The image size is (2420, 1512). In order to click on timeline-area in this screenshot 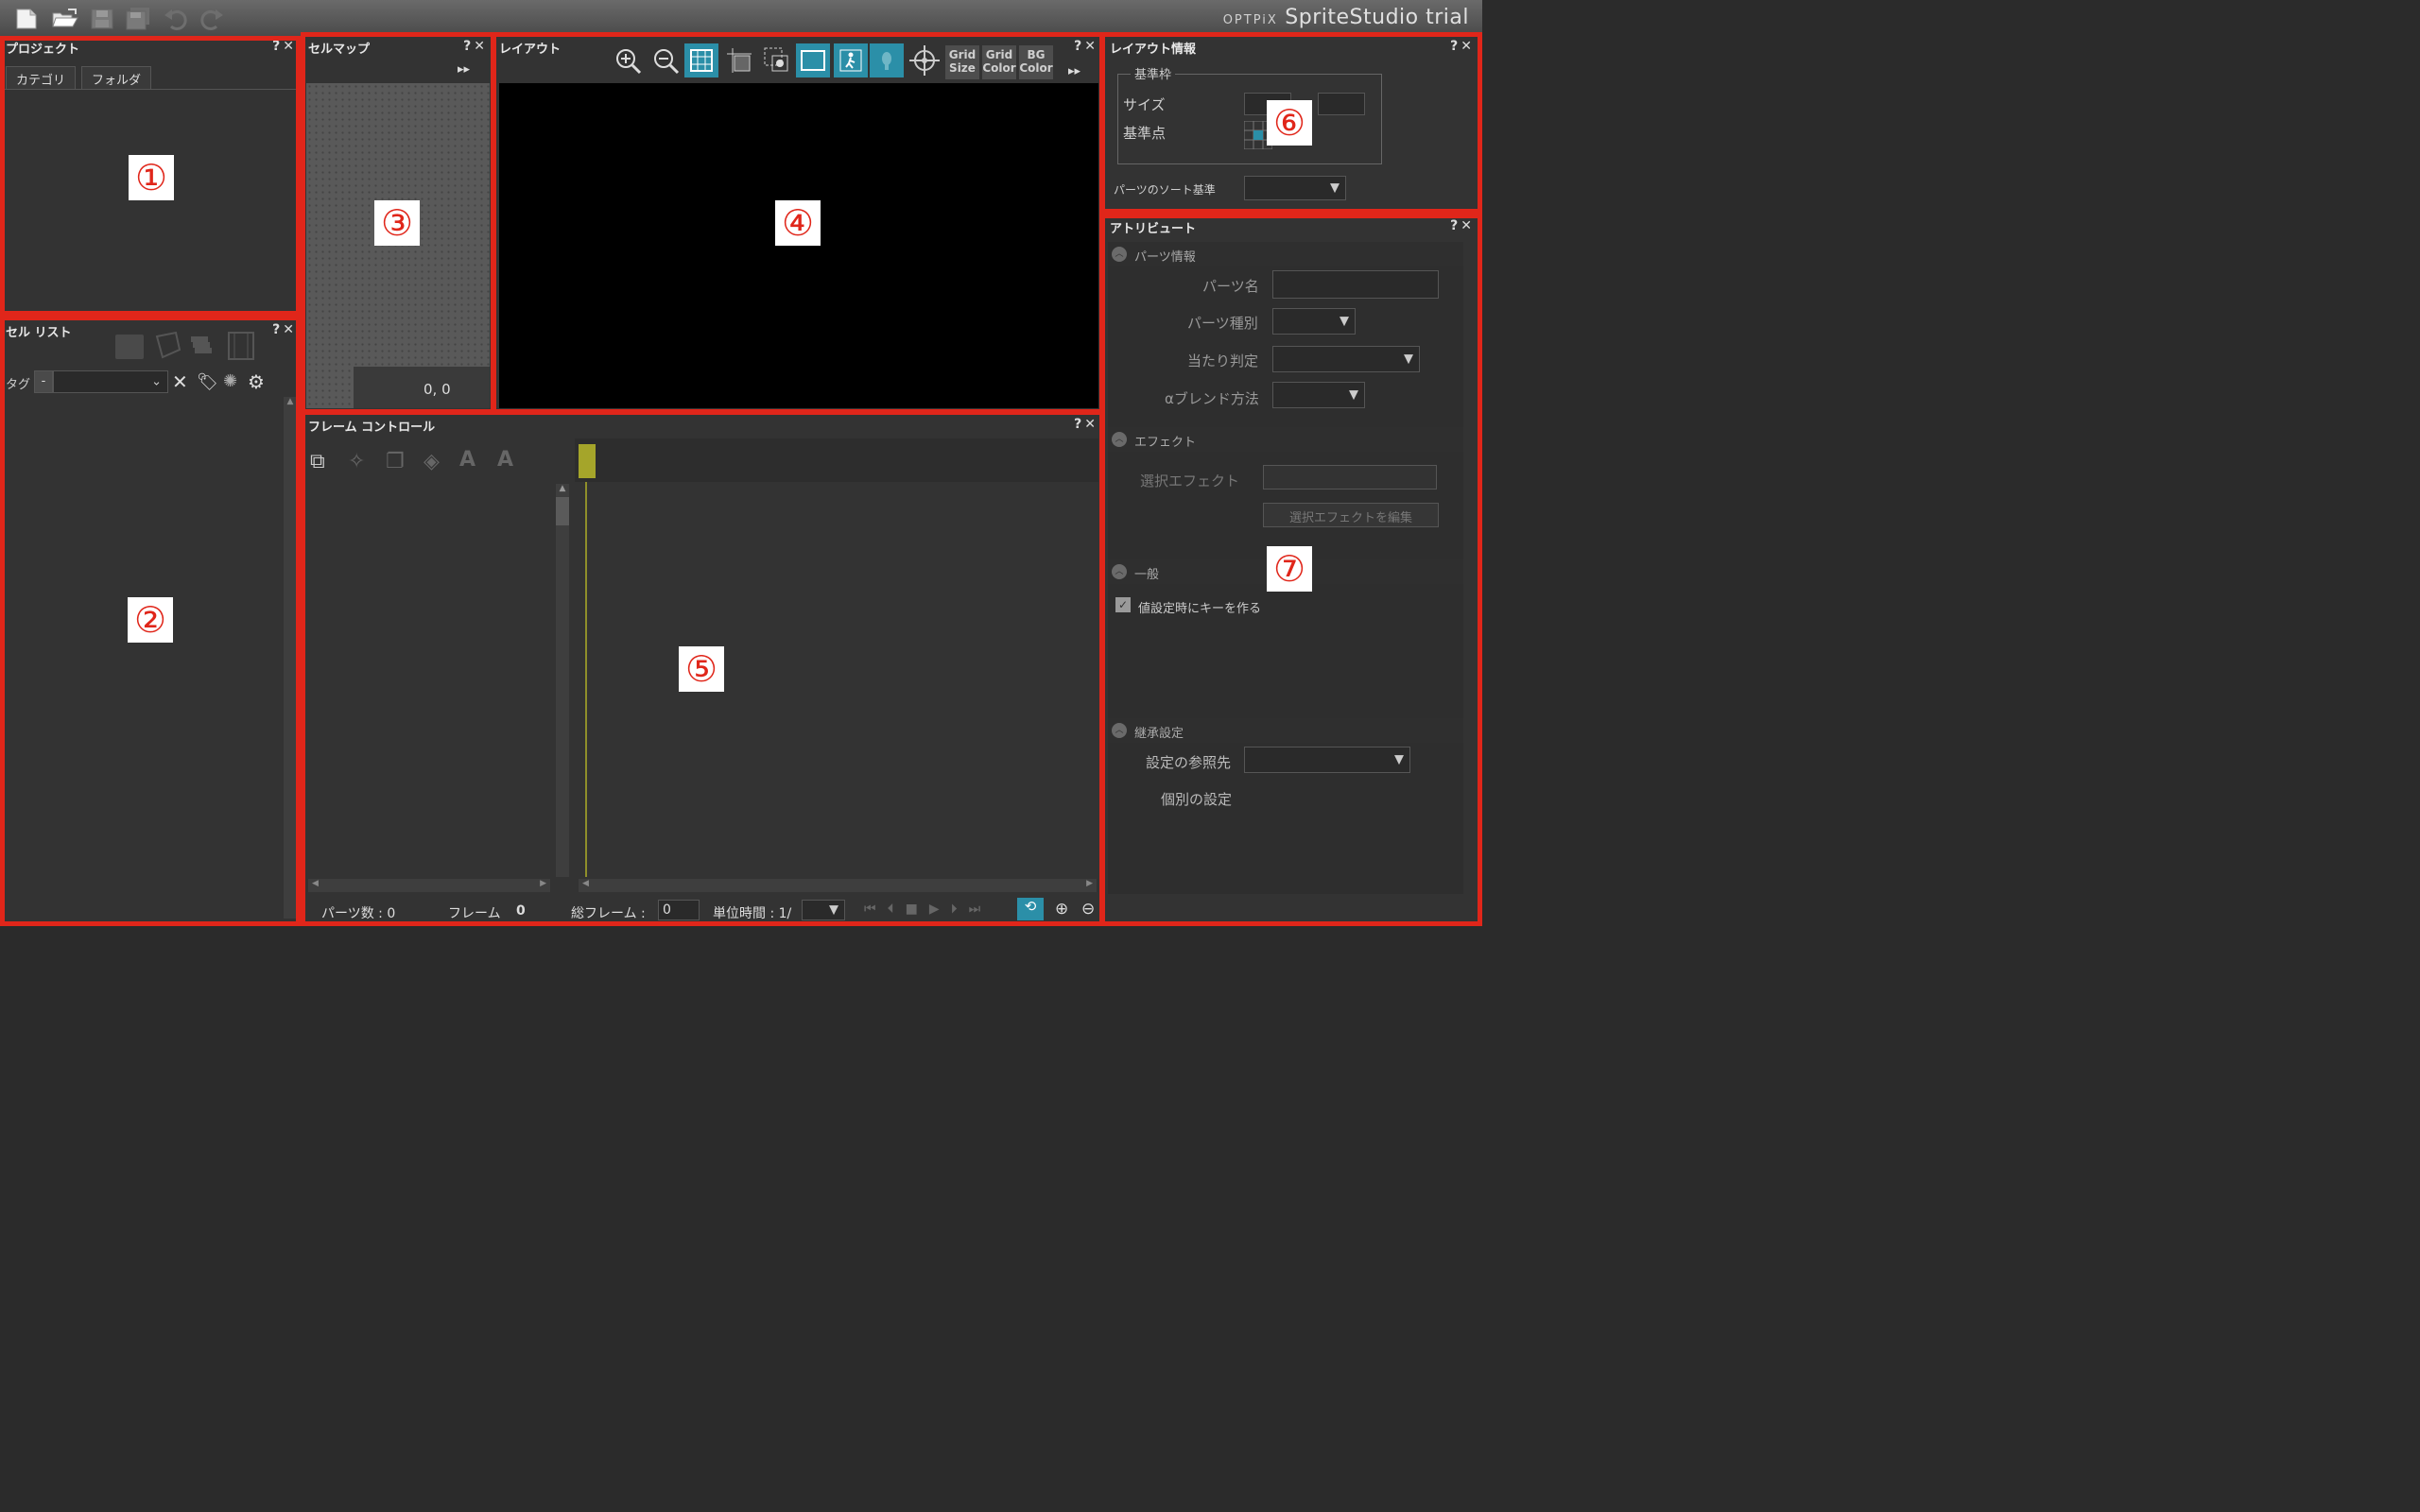, I will do `click(836, 680)`.